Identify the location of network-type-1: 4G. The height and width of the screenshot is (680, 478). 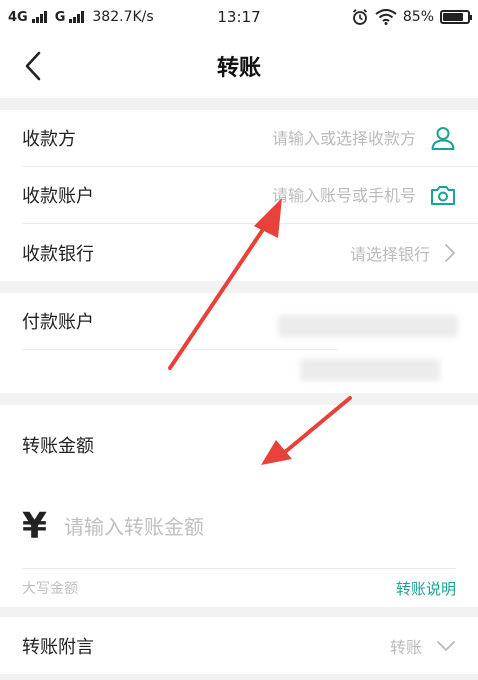
(18, 17).